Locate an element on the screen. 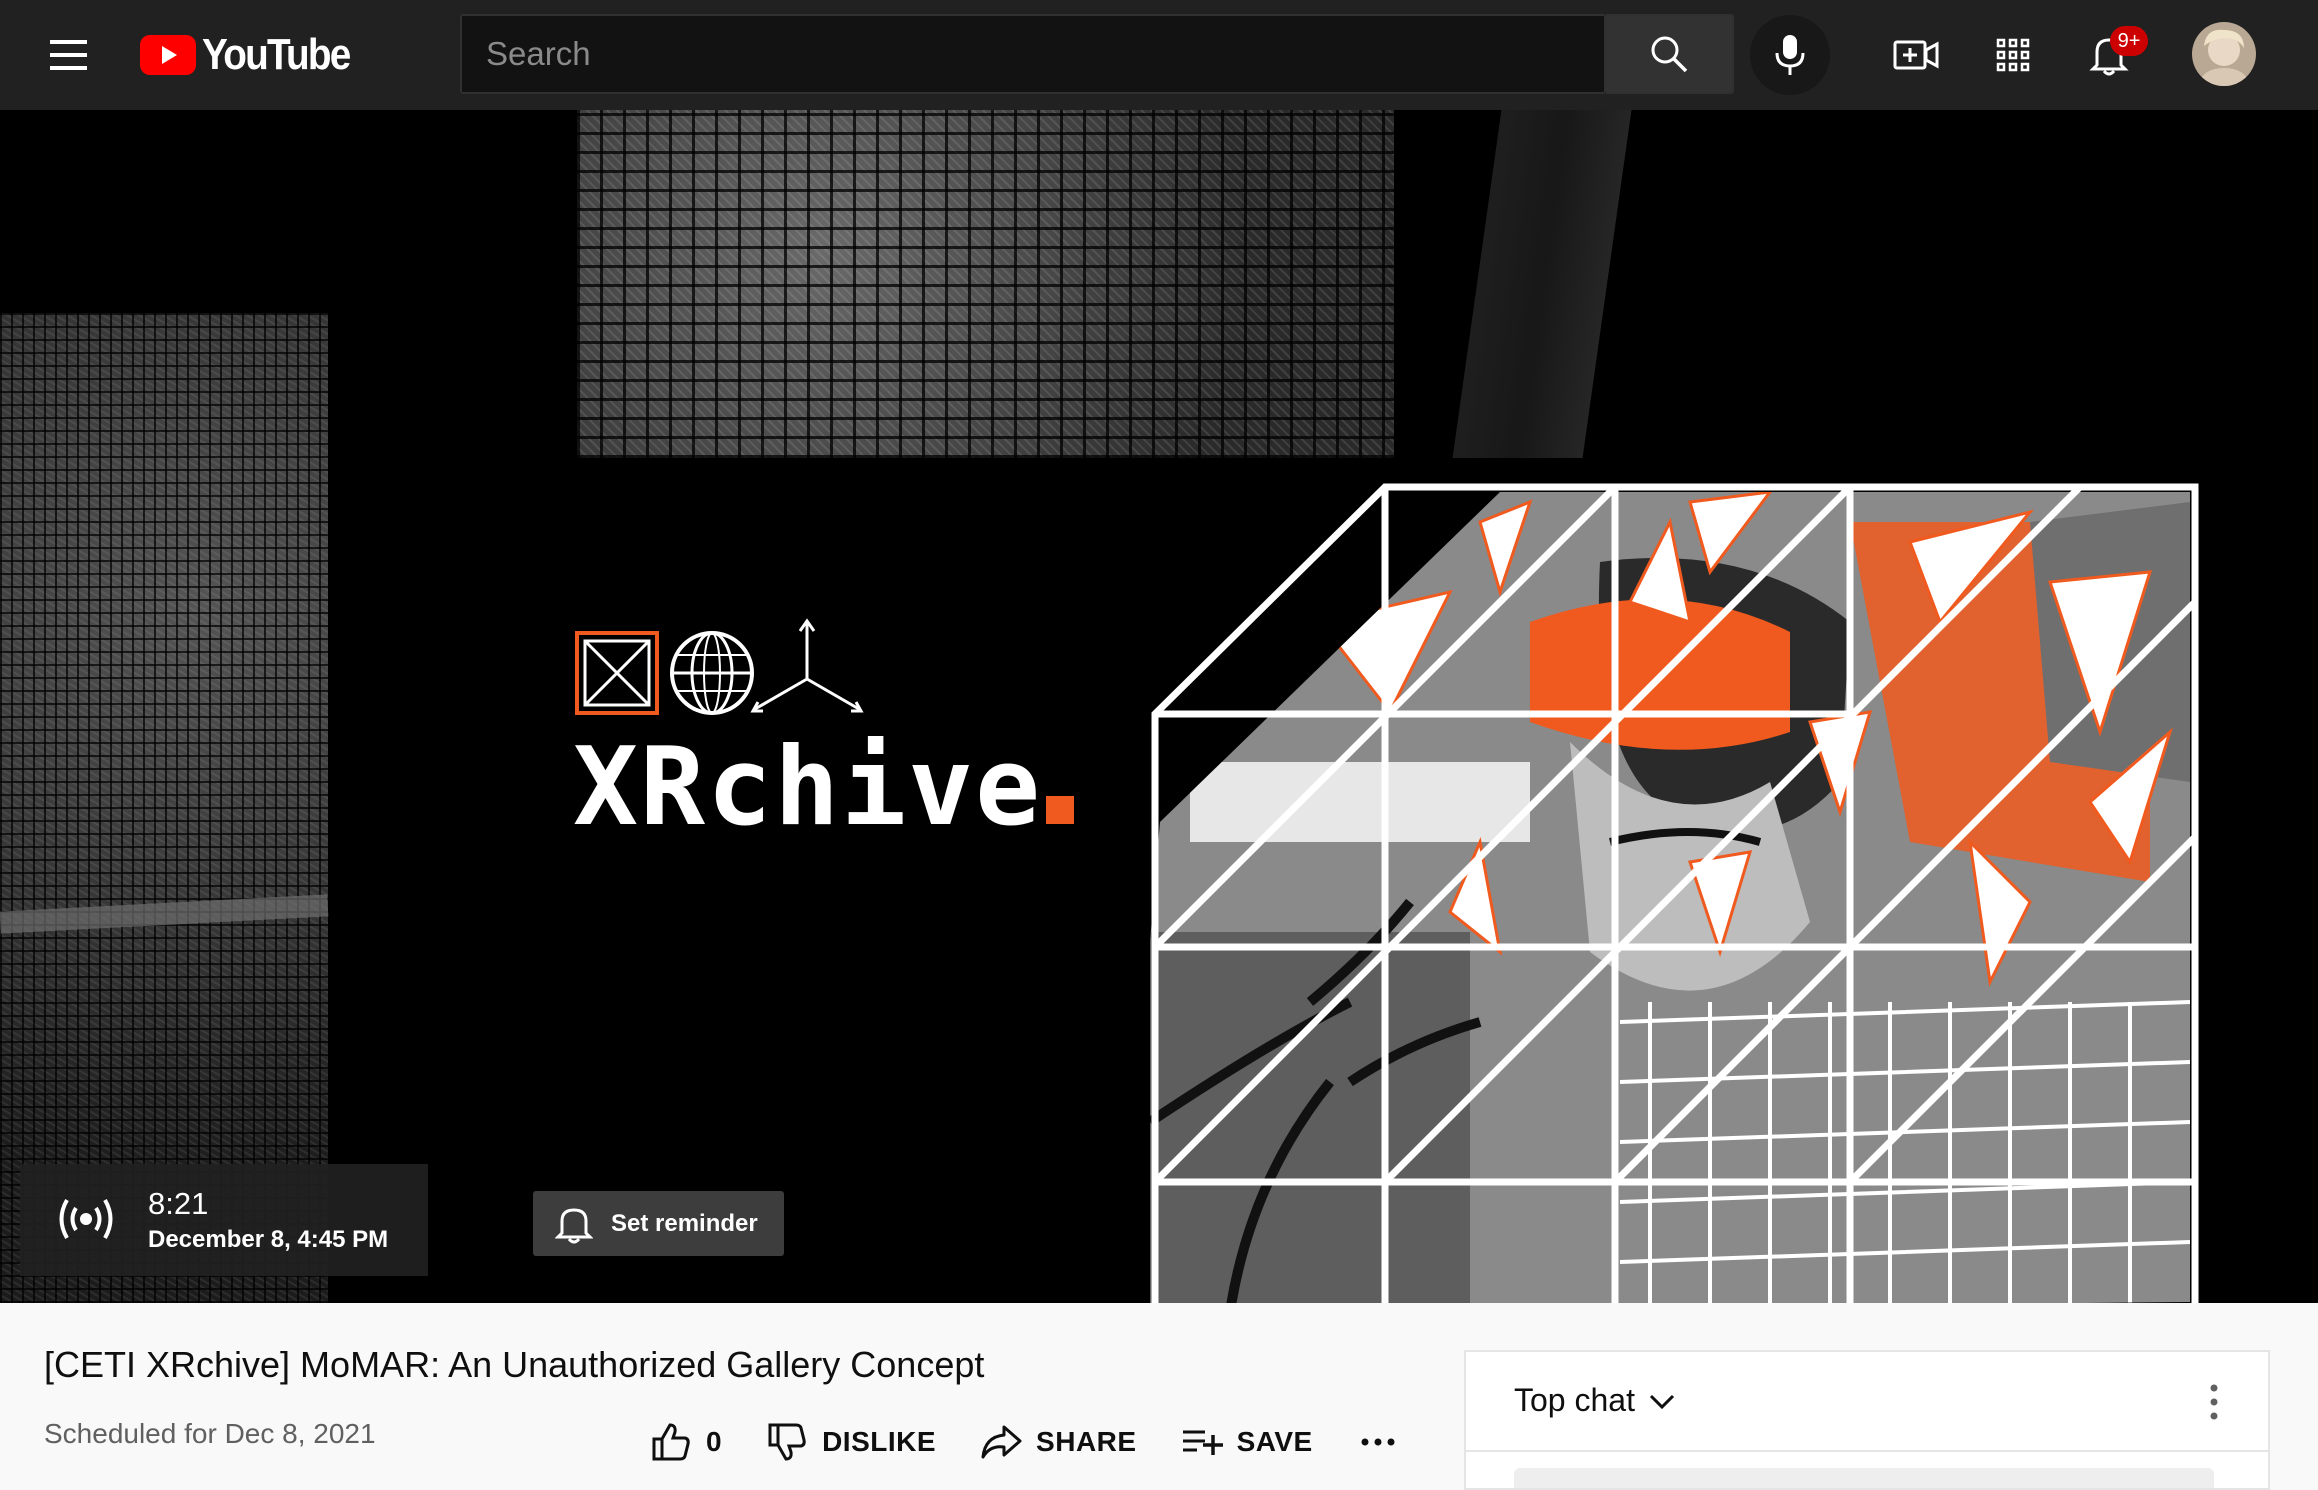  road-shape is located at coordinates (164, 914).